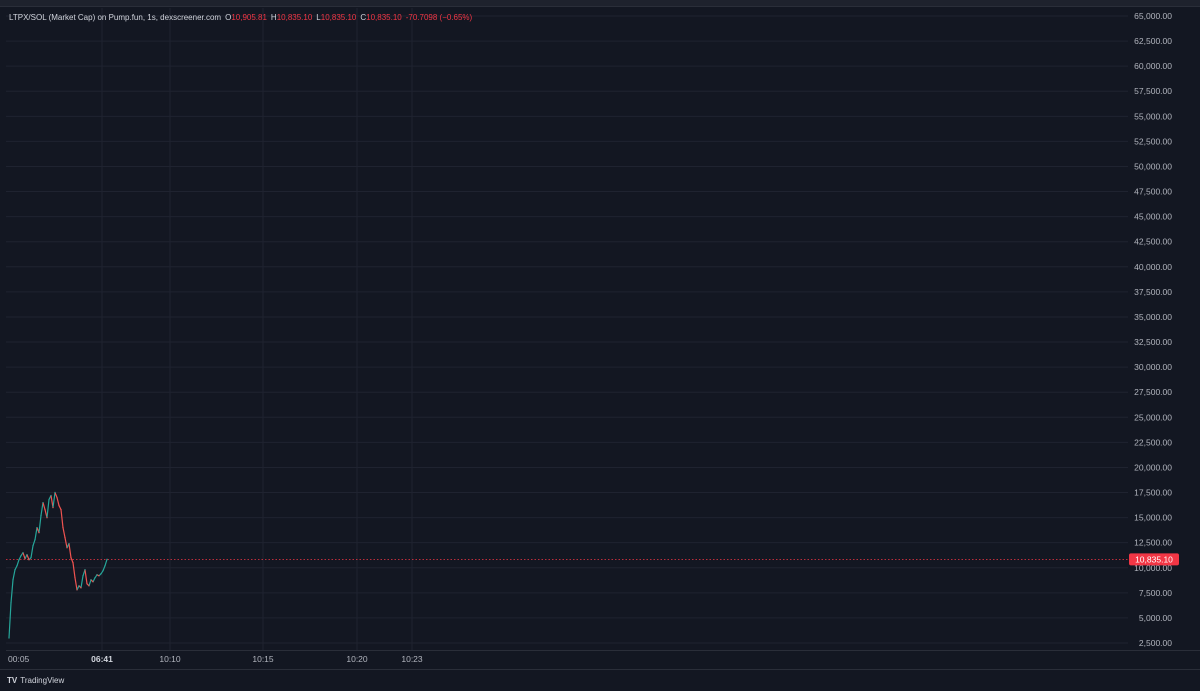  Describe the element at coordinates (600, 680) in the screenshot. I see `footer-bar: TV TradingView` at that location.